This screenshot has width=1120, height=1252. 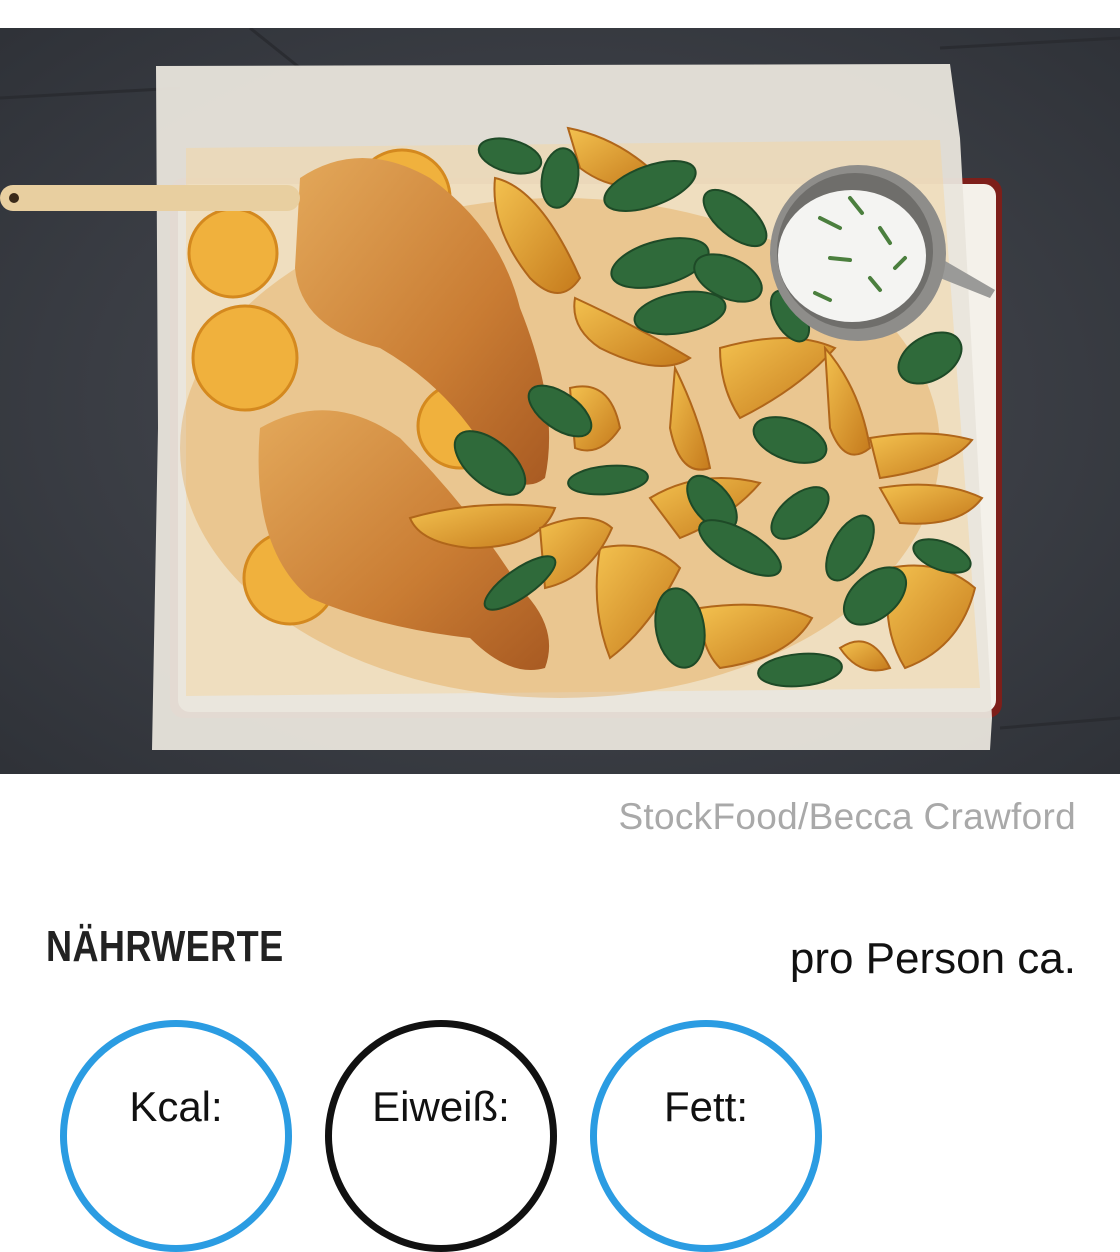 I want to click on kcal-circle: Kcal:, so click(x=176, y=1136).